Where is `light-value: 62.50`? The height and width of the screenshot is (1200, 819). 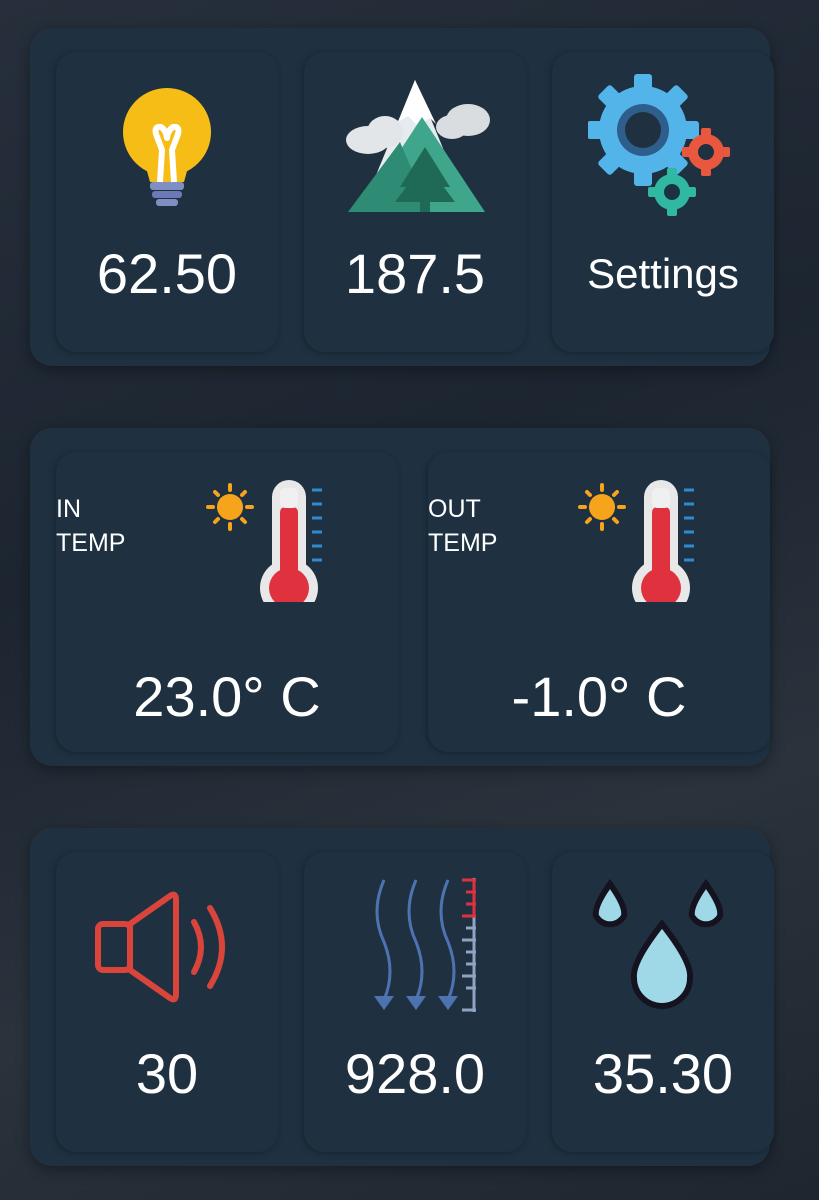 light-value: 62.50 is located at coordinates (167, 273).